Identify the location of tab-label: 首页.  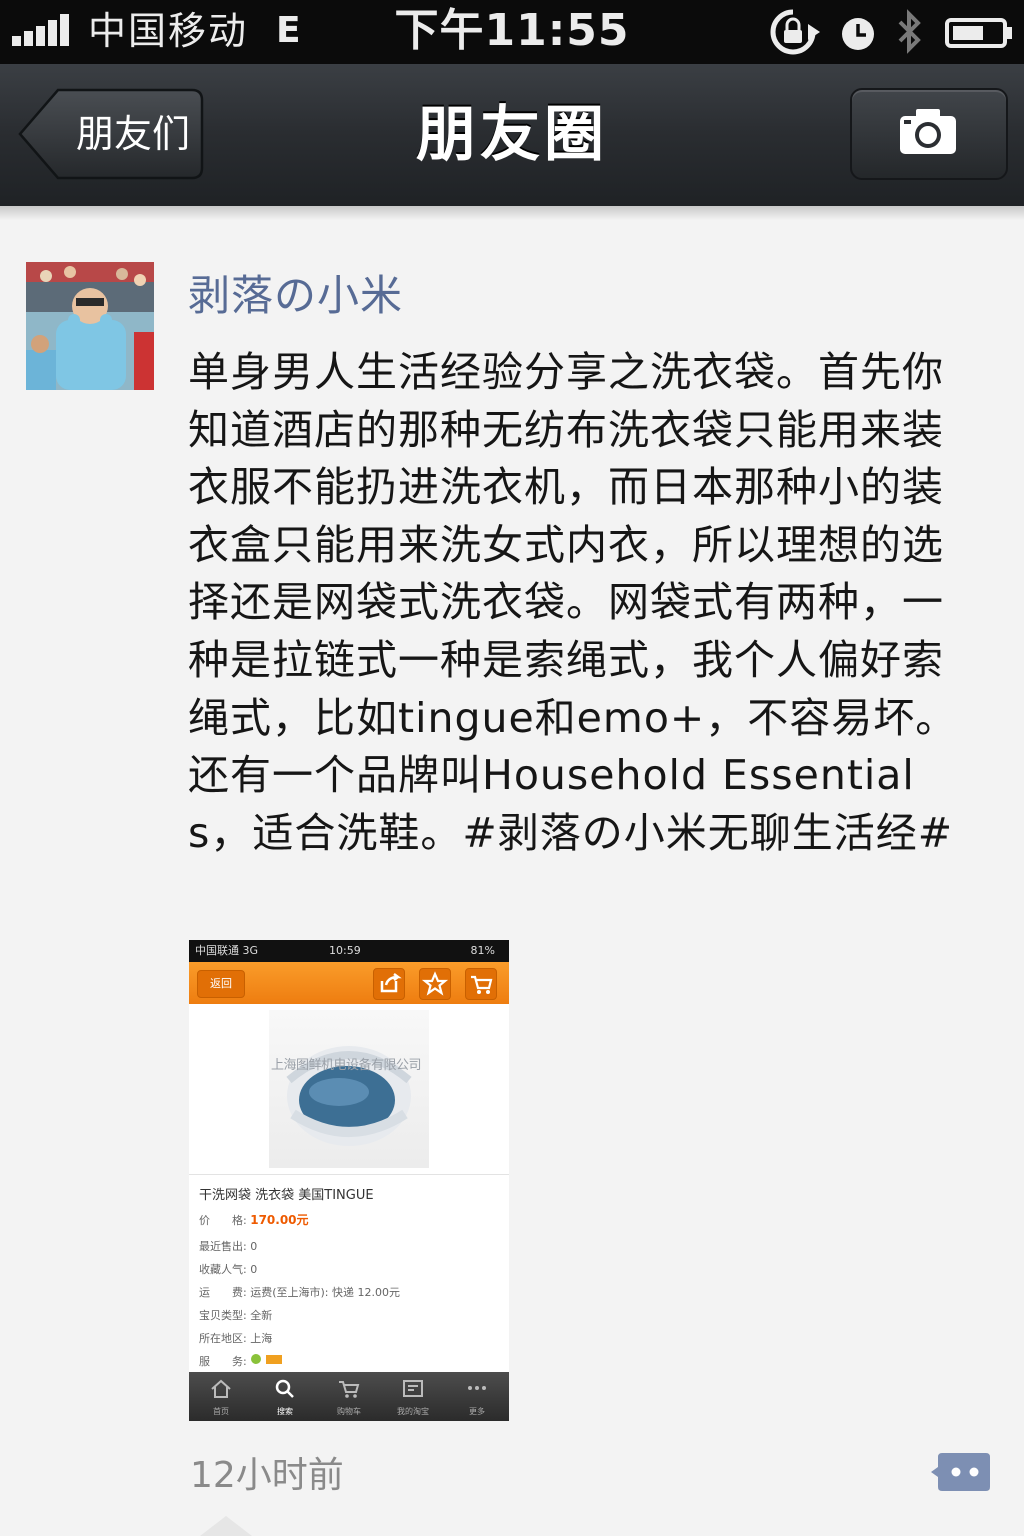
(221, 1411).